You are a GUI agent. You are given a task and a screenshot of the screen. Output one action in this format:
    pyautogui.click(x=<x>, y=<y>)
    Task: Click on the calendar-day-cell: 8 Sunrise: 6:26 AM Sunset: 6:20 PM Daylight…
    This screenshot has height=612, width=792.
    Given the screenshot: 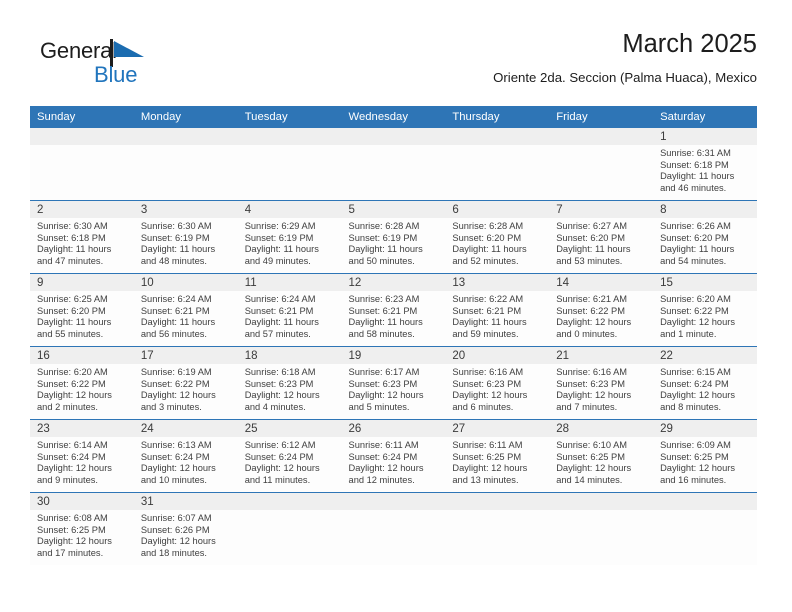 What is the action you would take?
    pyautogui.click(x=705, y=237)
    